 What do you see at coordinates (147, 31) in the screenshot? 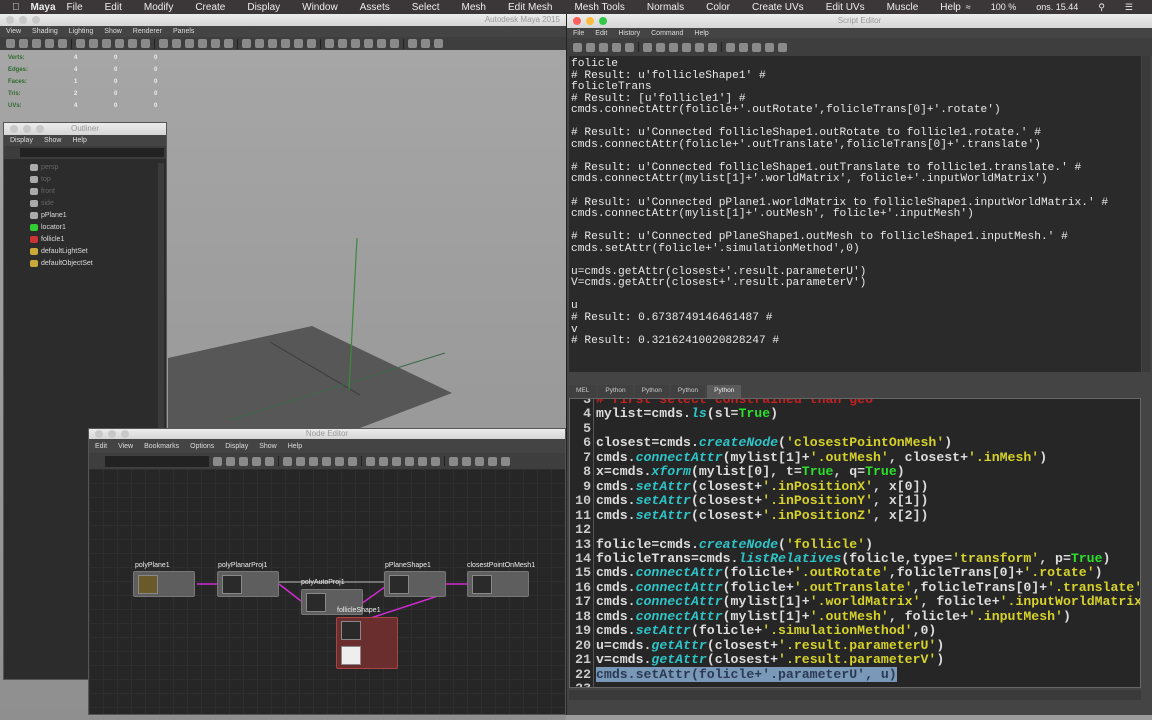
I see `panel-menu-renderer: Renderer` at bounding box center [147, 31].